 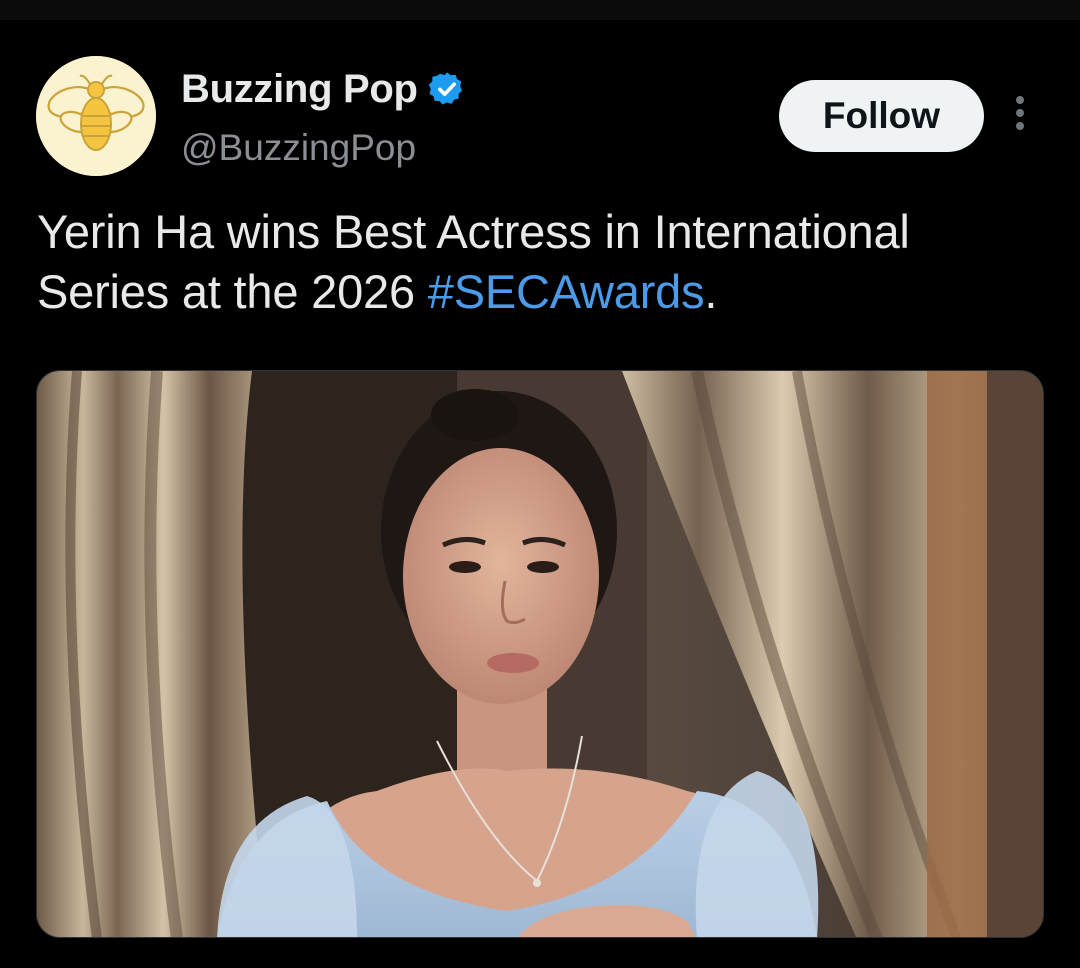 What do you see at coordinates (299, 89) in the screenshot?
I see `author-display-name: Buzzing Pop` at bounding box center [299, 89].